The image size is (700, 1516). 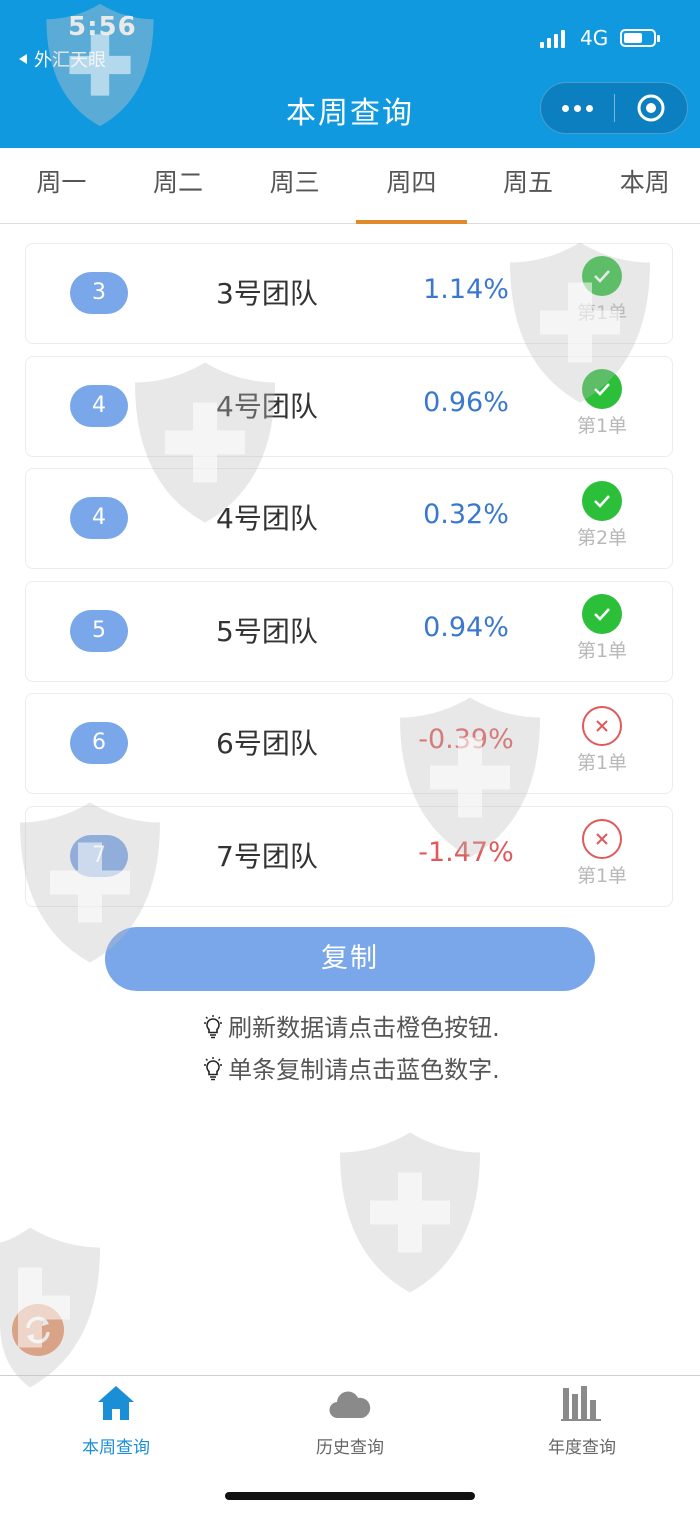 I want to click on team-row: 3 3号团队 1.14% 第1单, so click(x=349, y=293).